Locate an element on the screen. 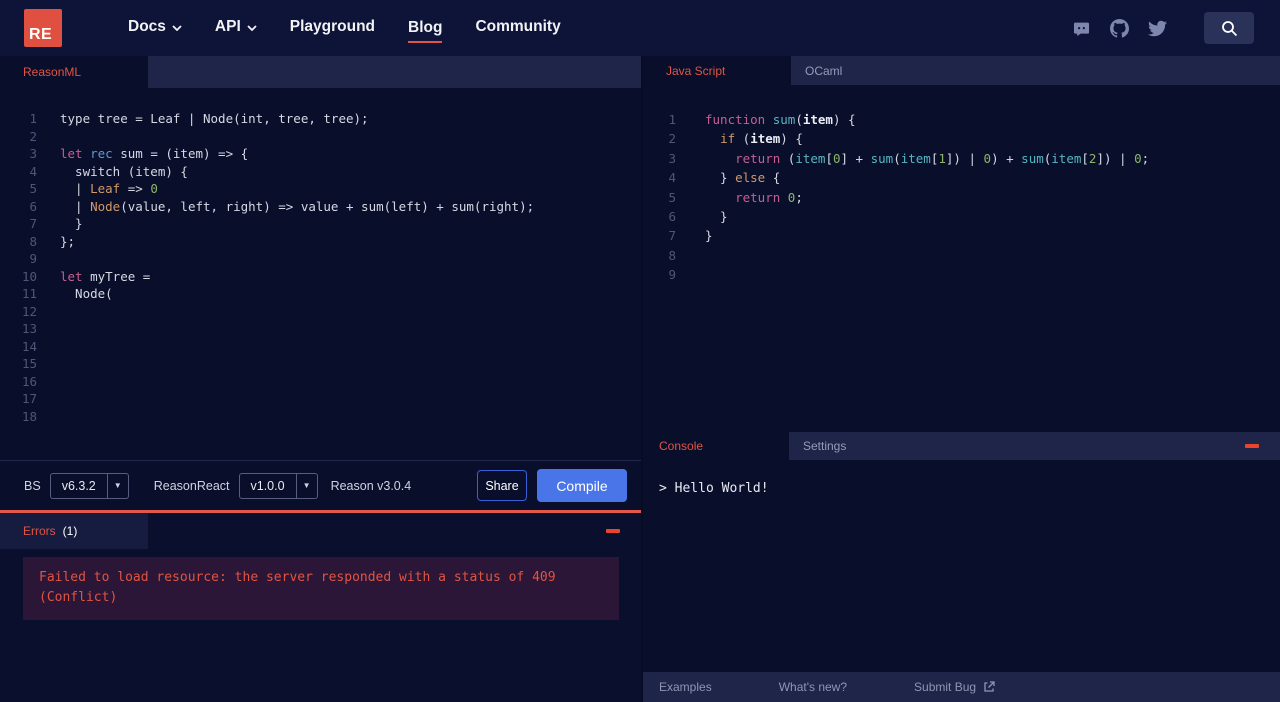 This screenshot has height=702, width=1280. share-button: Share is located at coordinates (502, 485).